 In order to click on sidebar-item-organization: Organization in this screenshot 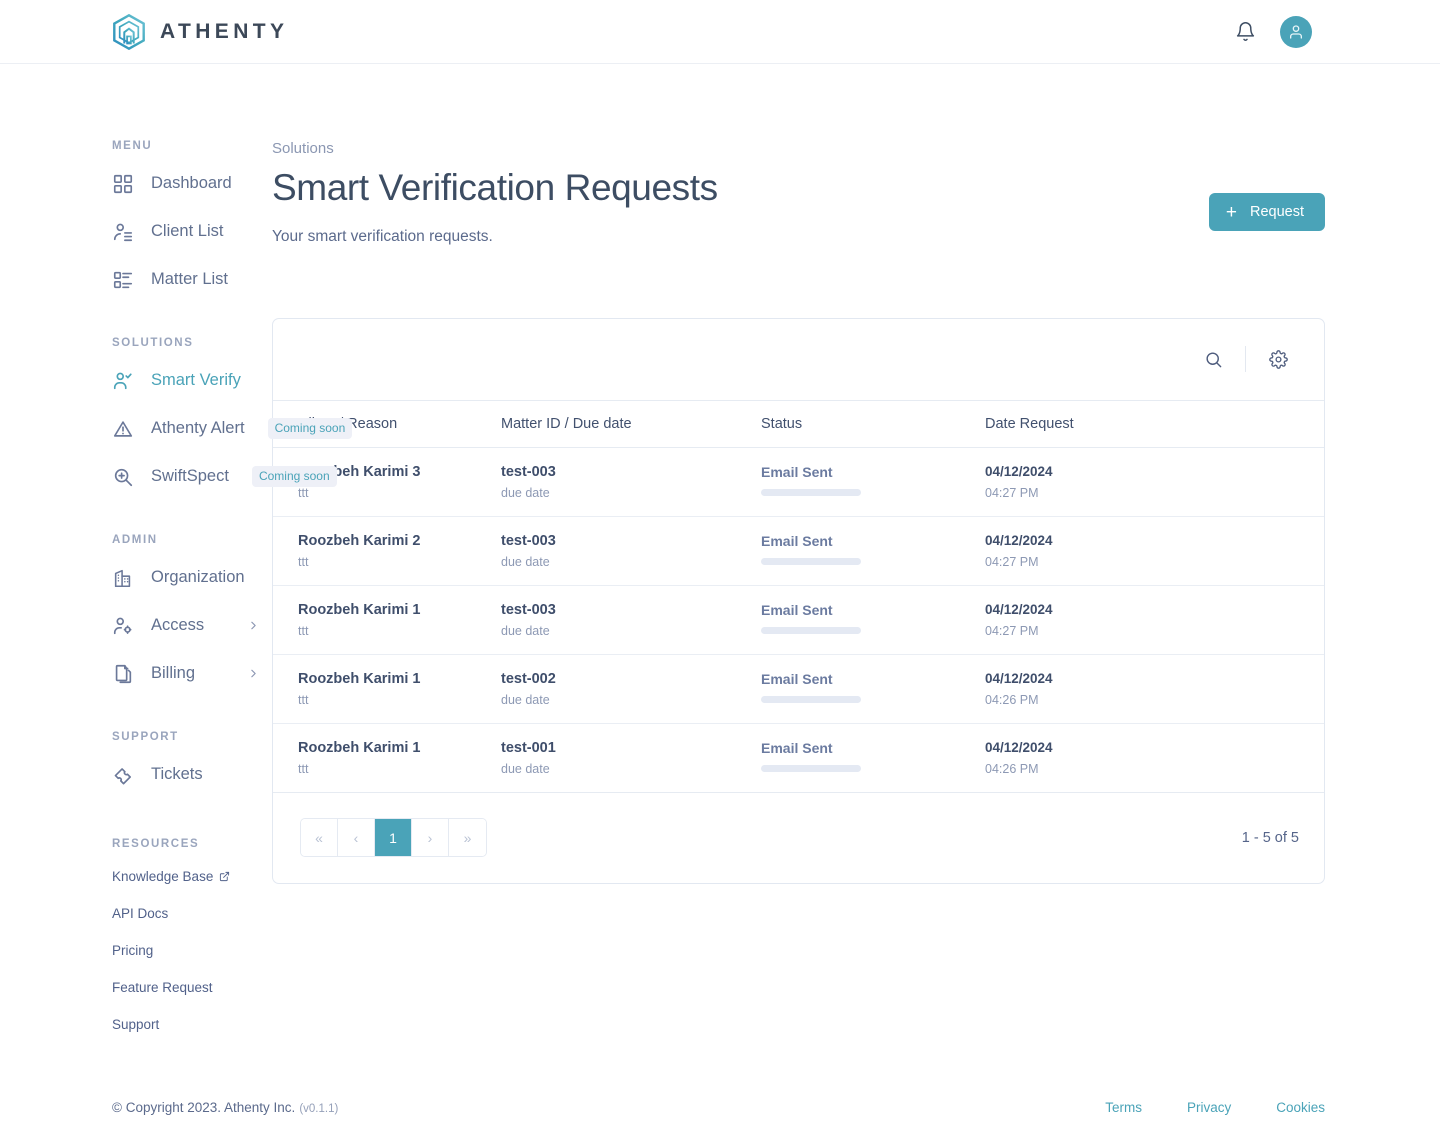, I will do `click(192, 577)`.